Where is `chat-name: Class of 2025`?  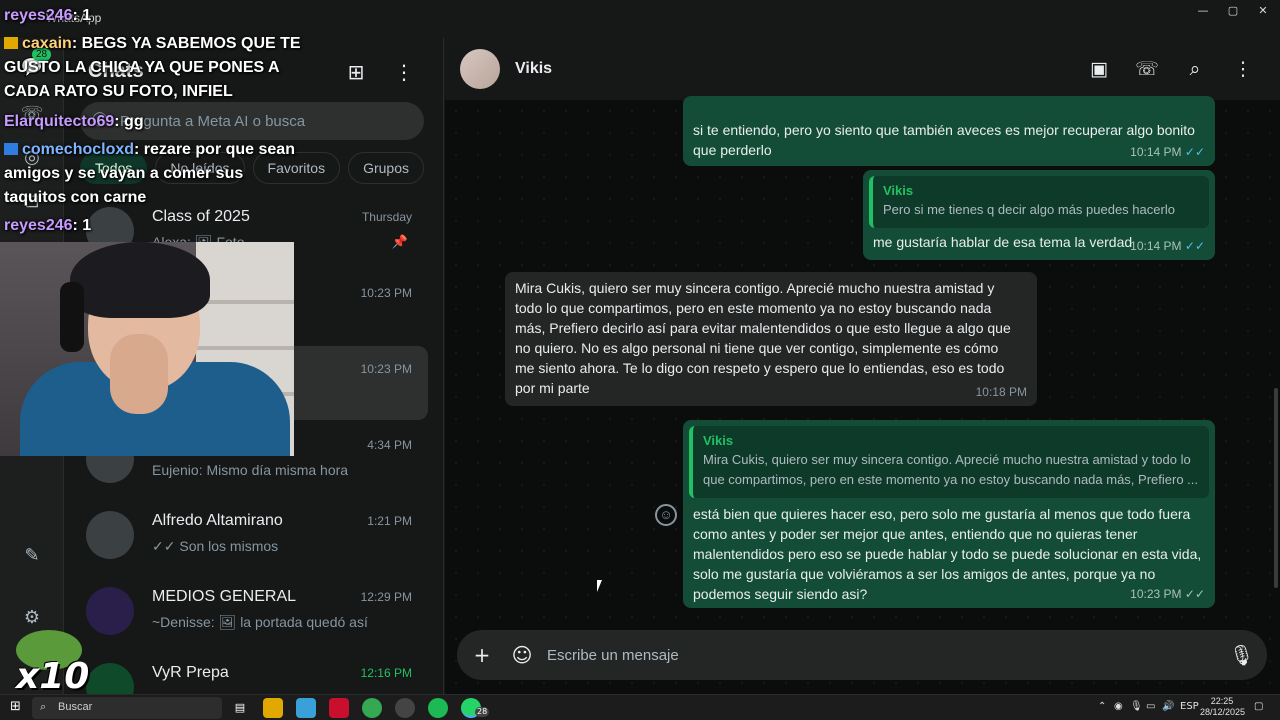 chat-name: Class of 2025 is located at coordinates (201, 216).